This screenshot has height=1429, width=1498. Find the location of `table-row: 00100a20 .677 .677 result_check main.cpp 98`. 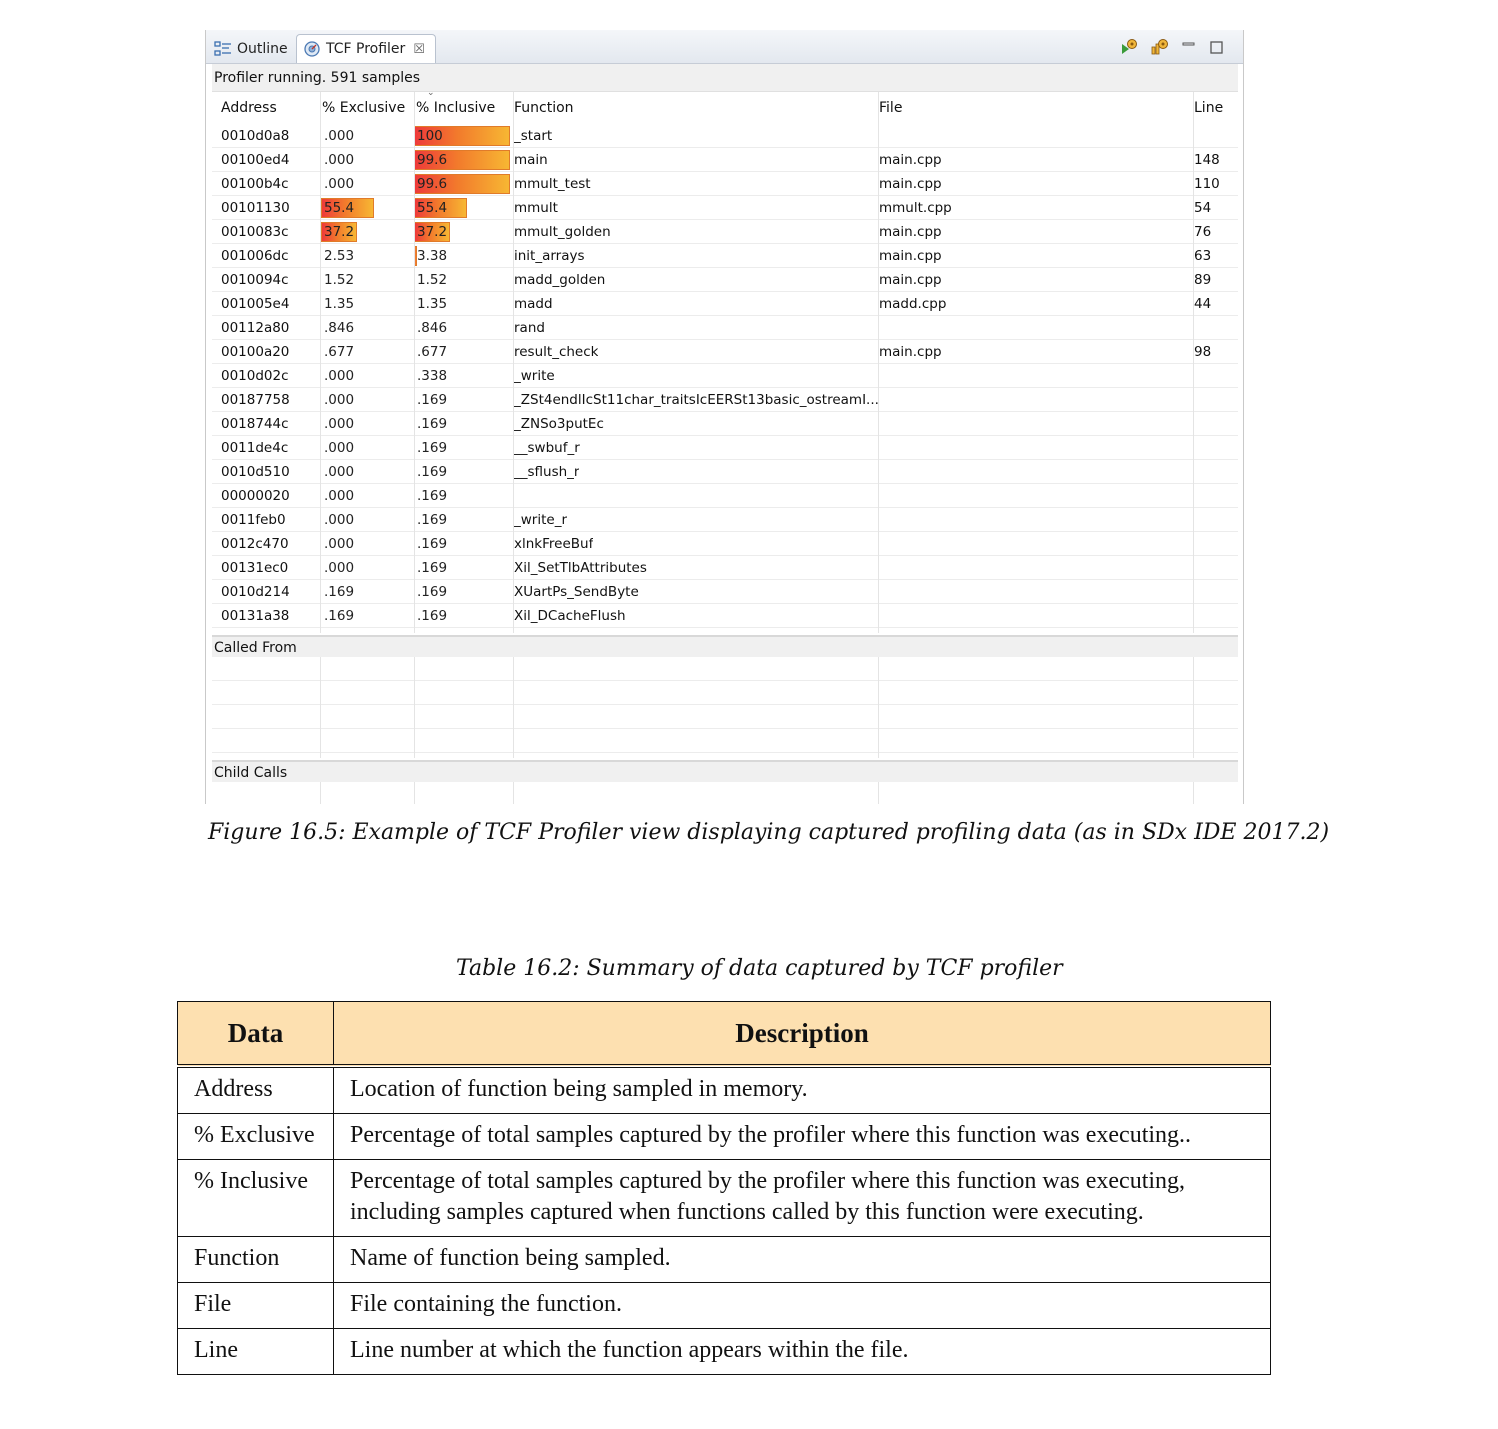

table-row: 00100a20 .677 .677 result_check main.cpp 98 is located at coordinates (725, 352).